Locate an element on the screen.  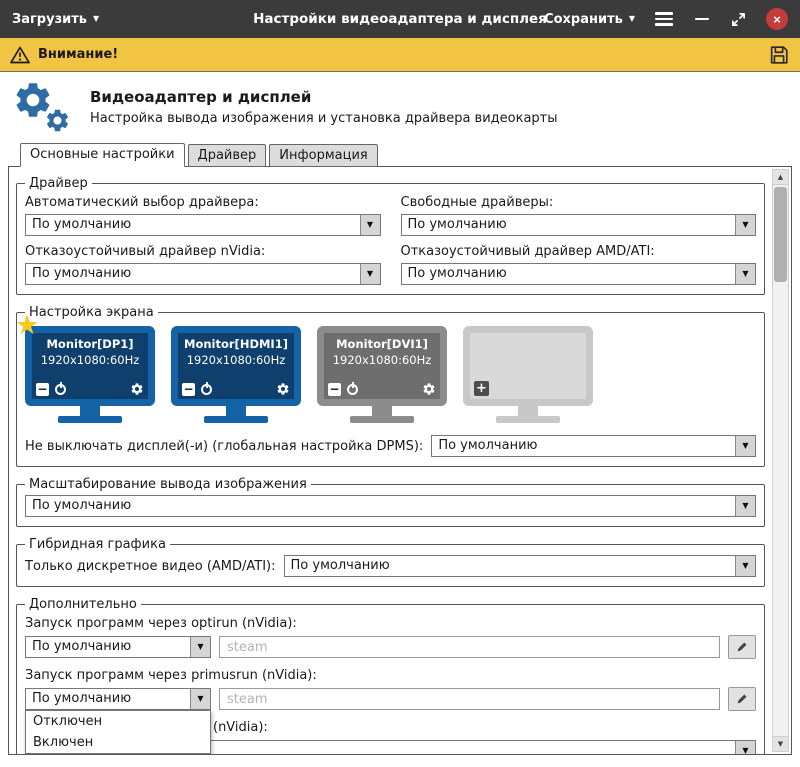
scaling-select: По умолчанию ▼ is located at coordinates (390, 506).